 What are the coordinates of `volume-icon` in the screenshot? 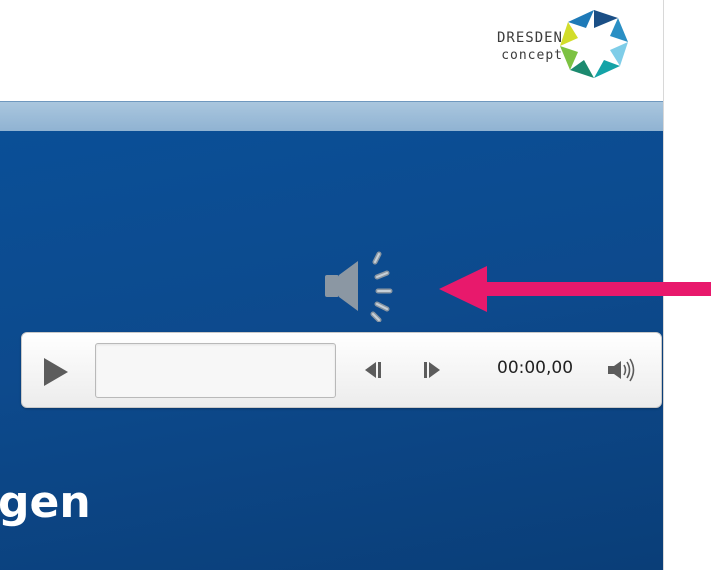 It's located at (621, 370).